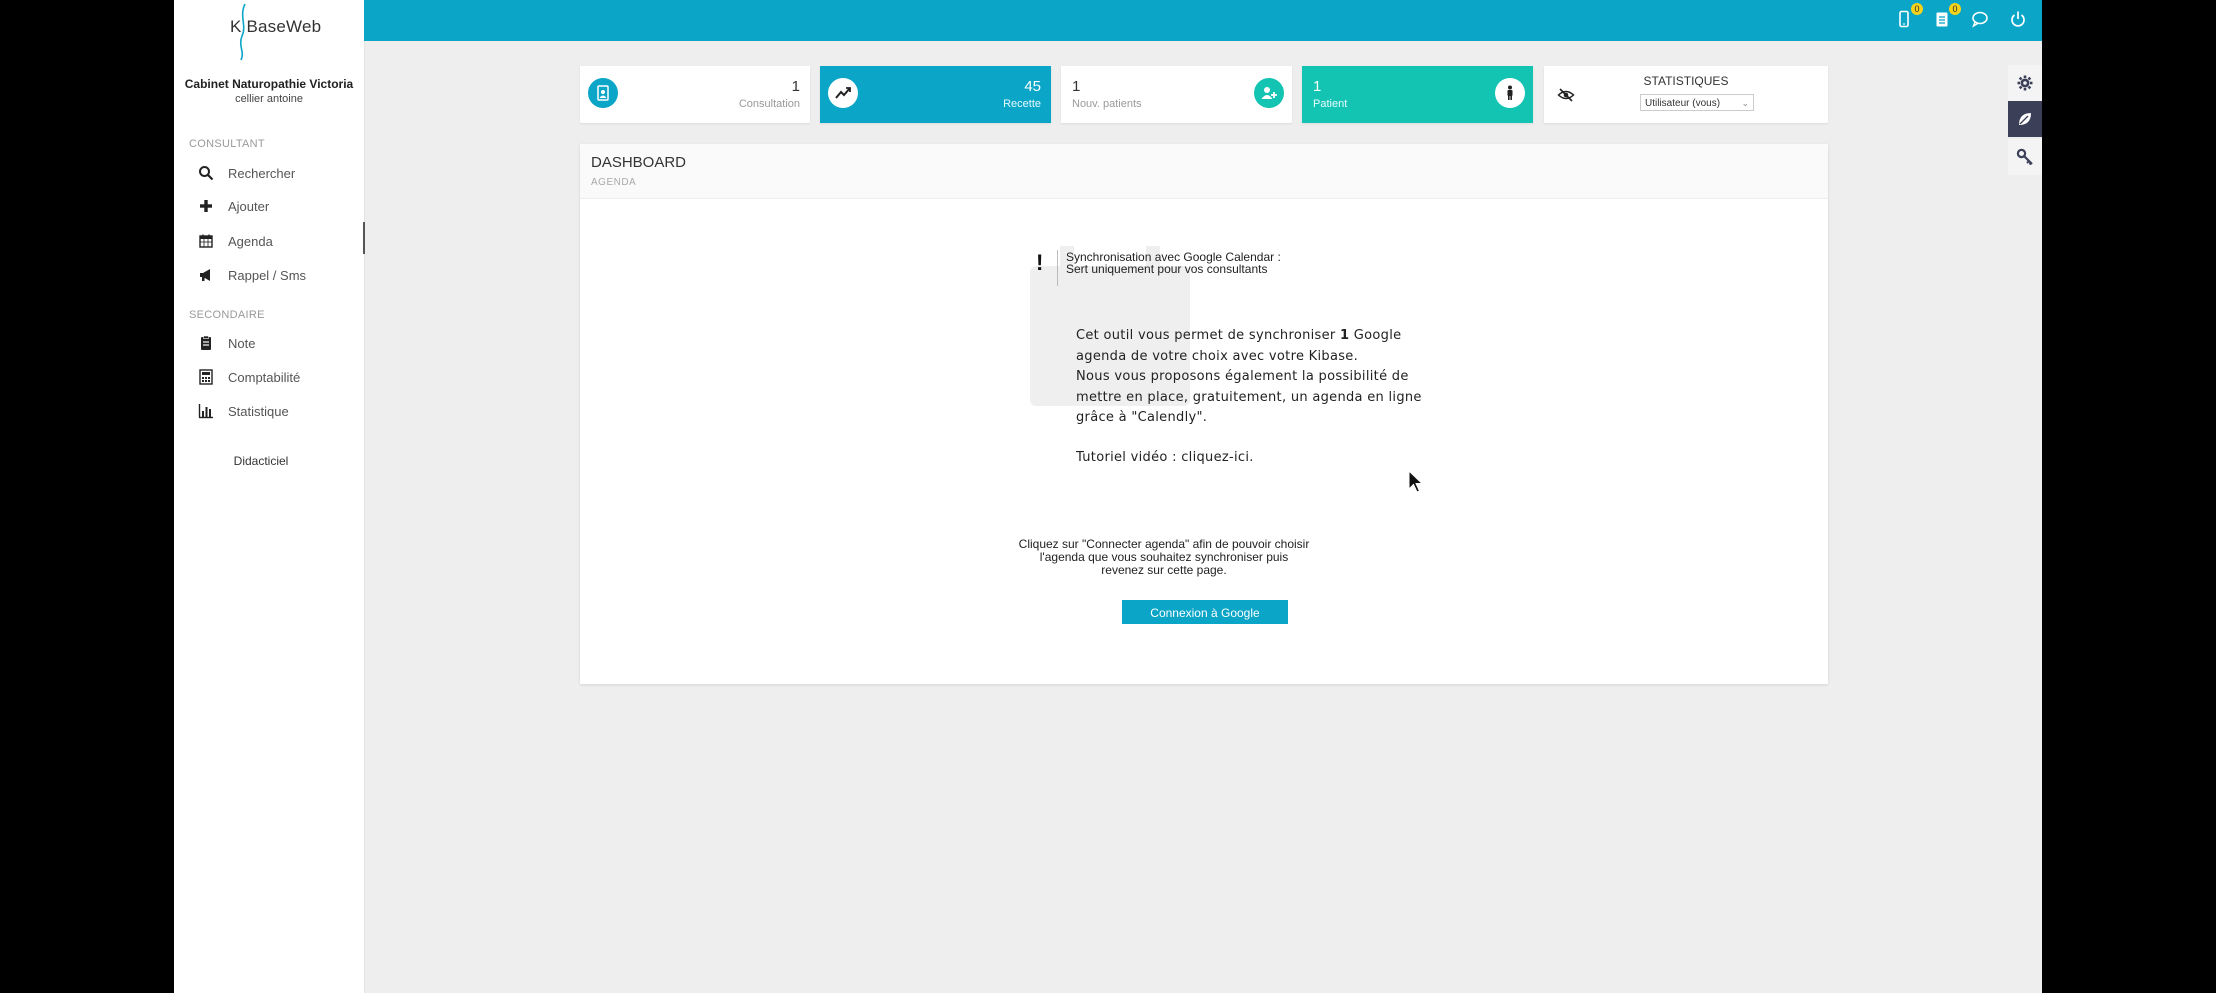 The image size is (2216, 993). Describe the element at coordinates (1904, 19) in the screenshot. I see `mobile-icon` at that location.